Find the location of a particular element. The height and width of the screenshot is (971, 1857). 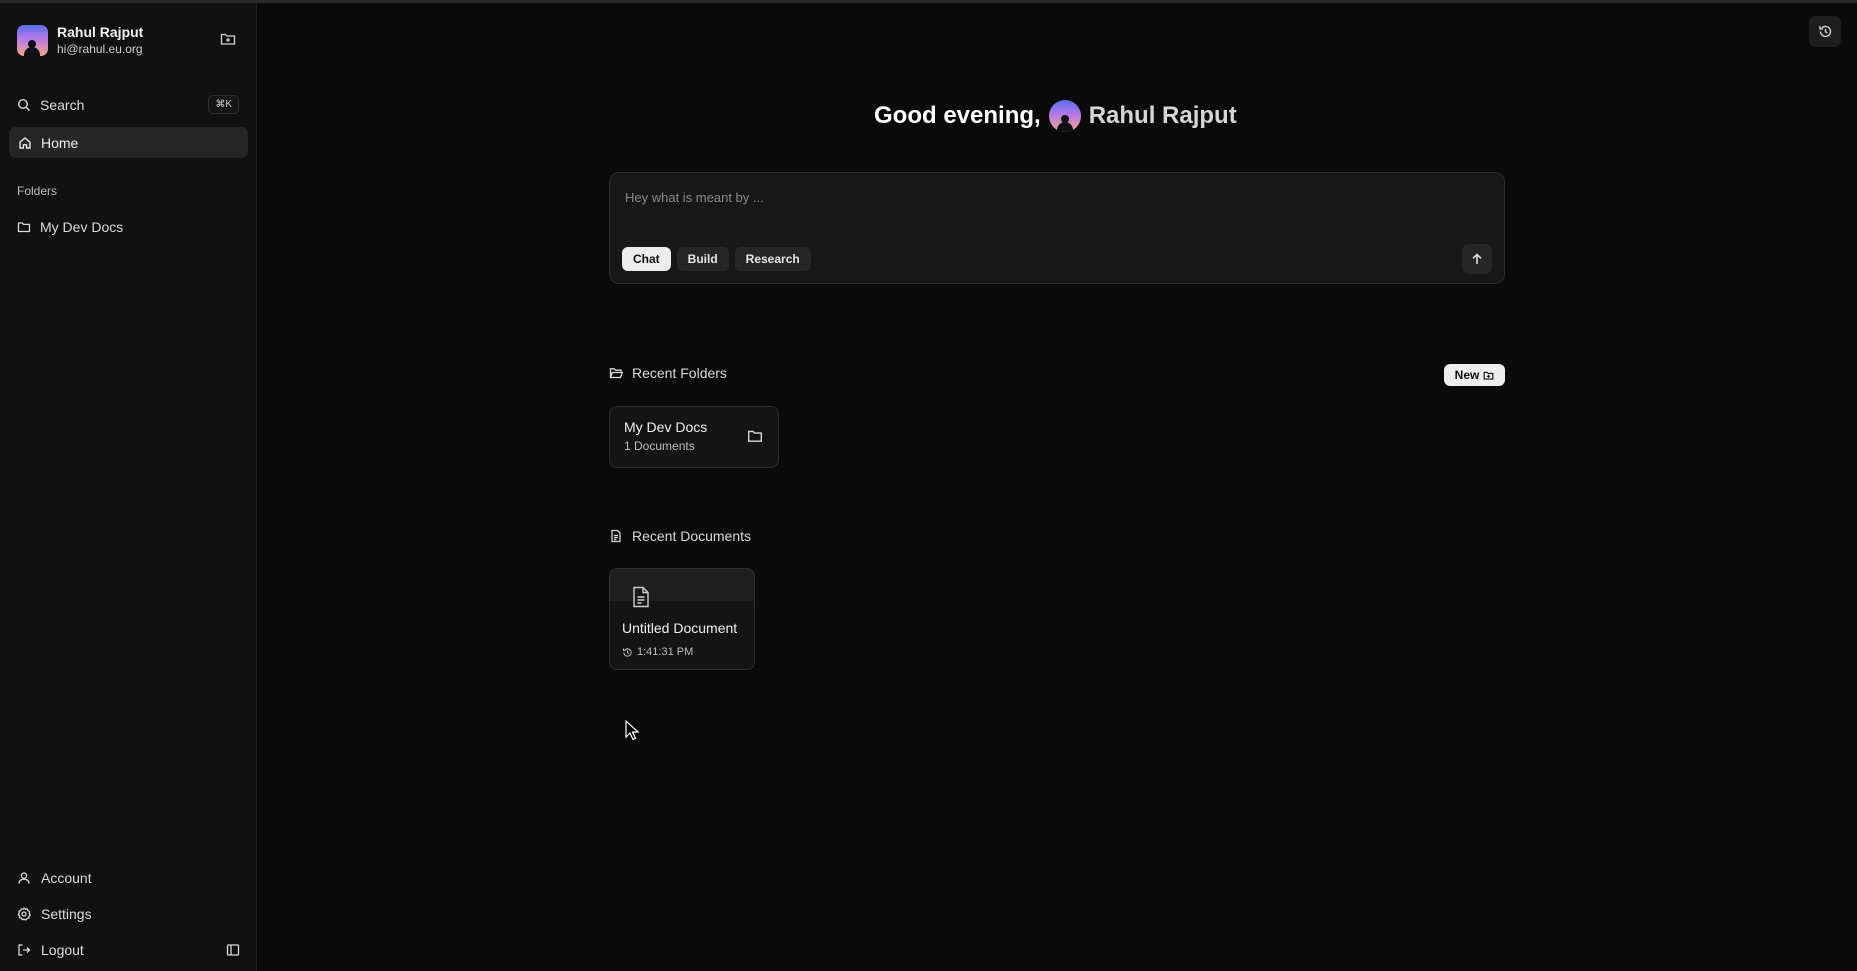

search-icon is located at coordinates (23, 104).